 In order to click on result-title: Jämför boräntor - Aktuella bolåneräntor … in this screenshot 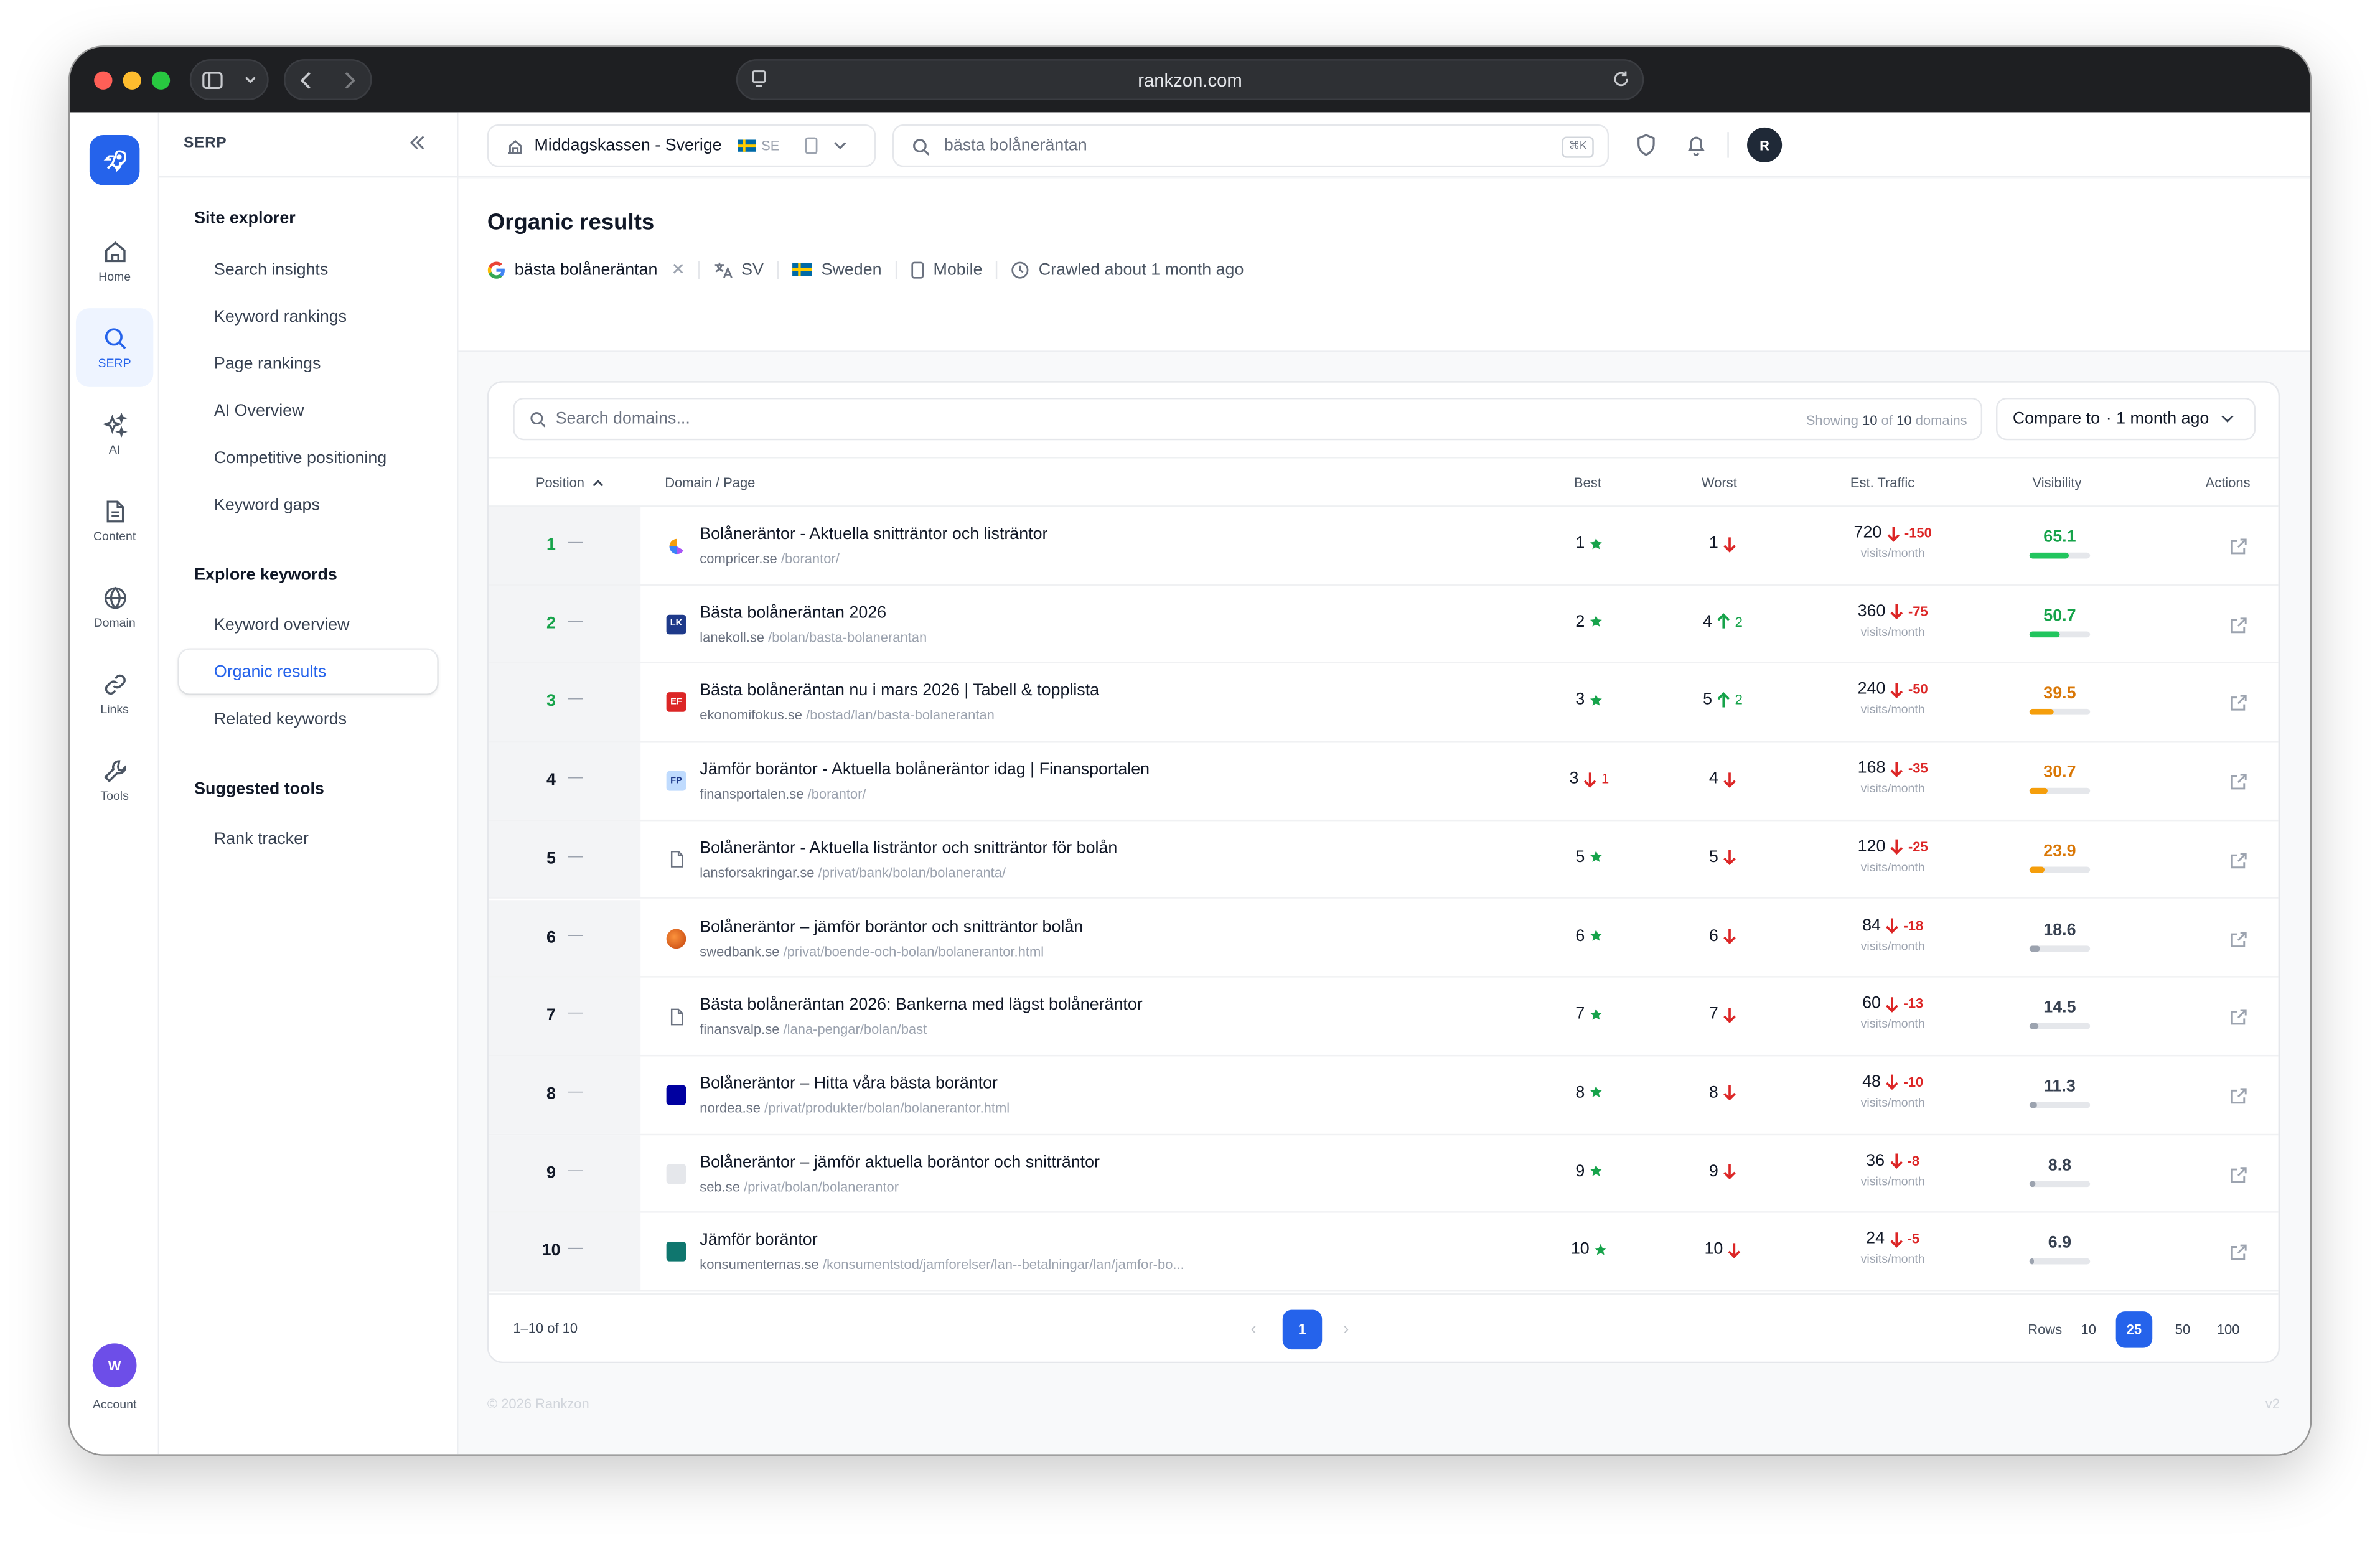, I will do `click(925, 770)`.